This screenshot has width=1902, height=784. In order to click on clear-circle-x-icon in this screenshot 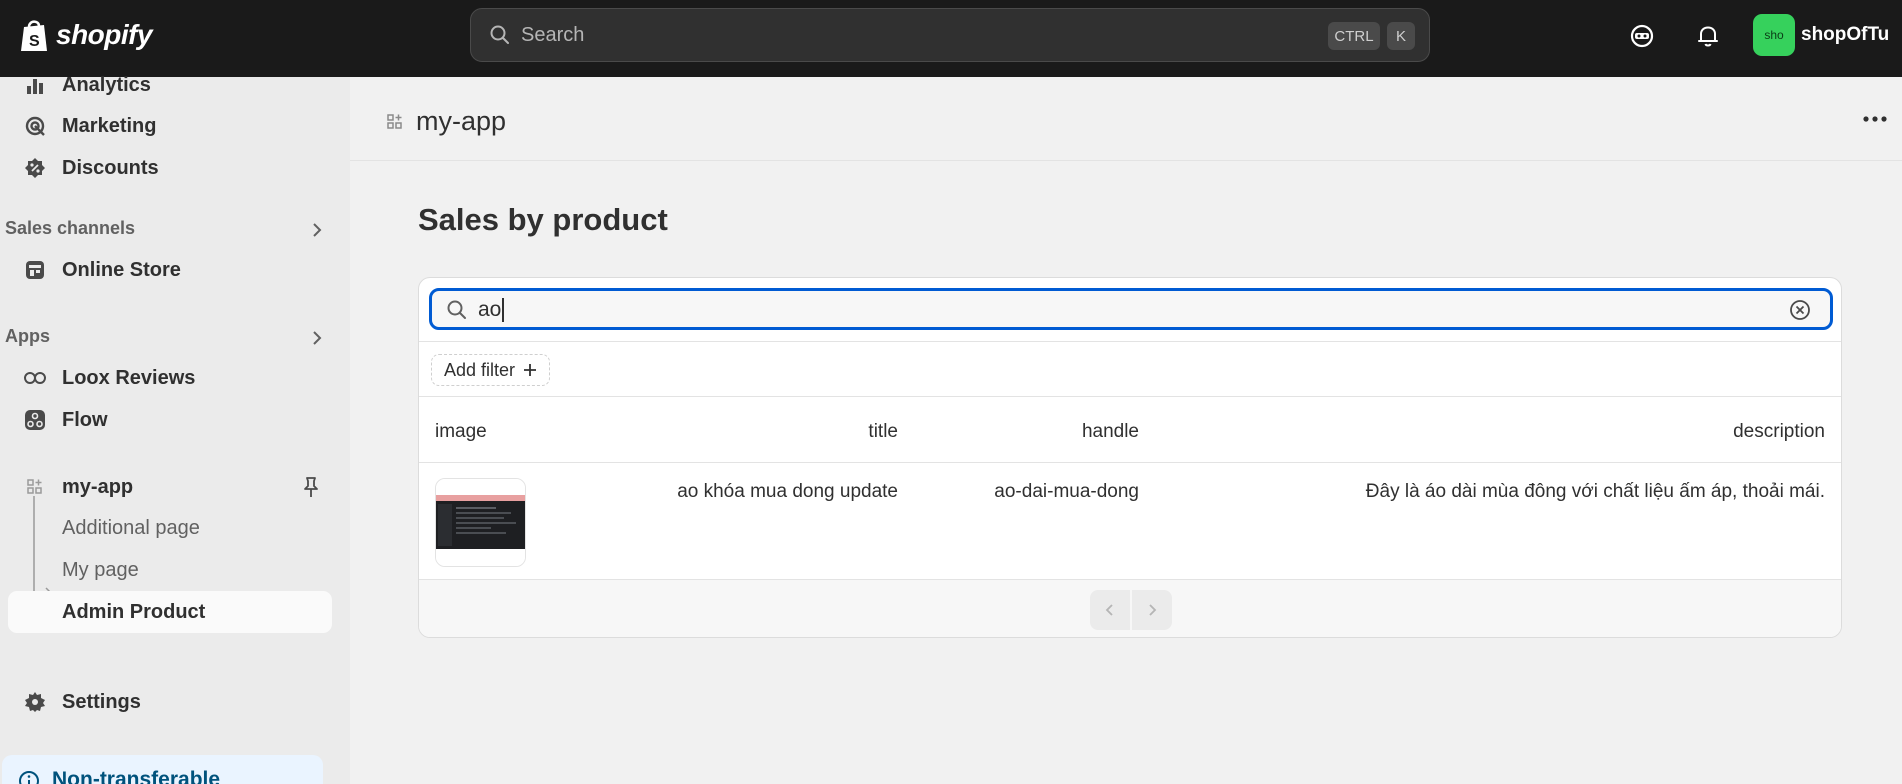, I will do `click(1800, 310)`.